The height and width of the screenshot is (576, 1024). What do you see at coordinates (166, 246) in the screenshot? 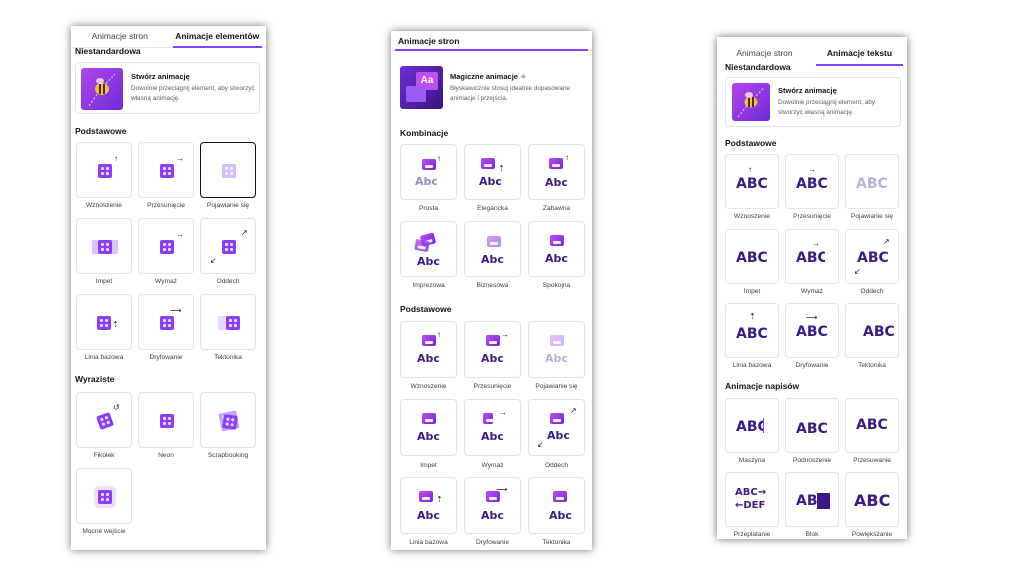
I see `anim-tile-wipe: →` at bounding box center [166, 246].